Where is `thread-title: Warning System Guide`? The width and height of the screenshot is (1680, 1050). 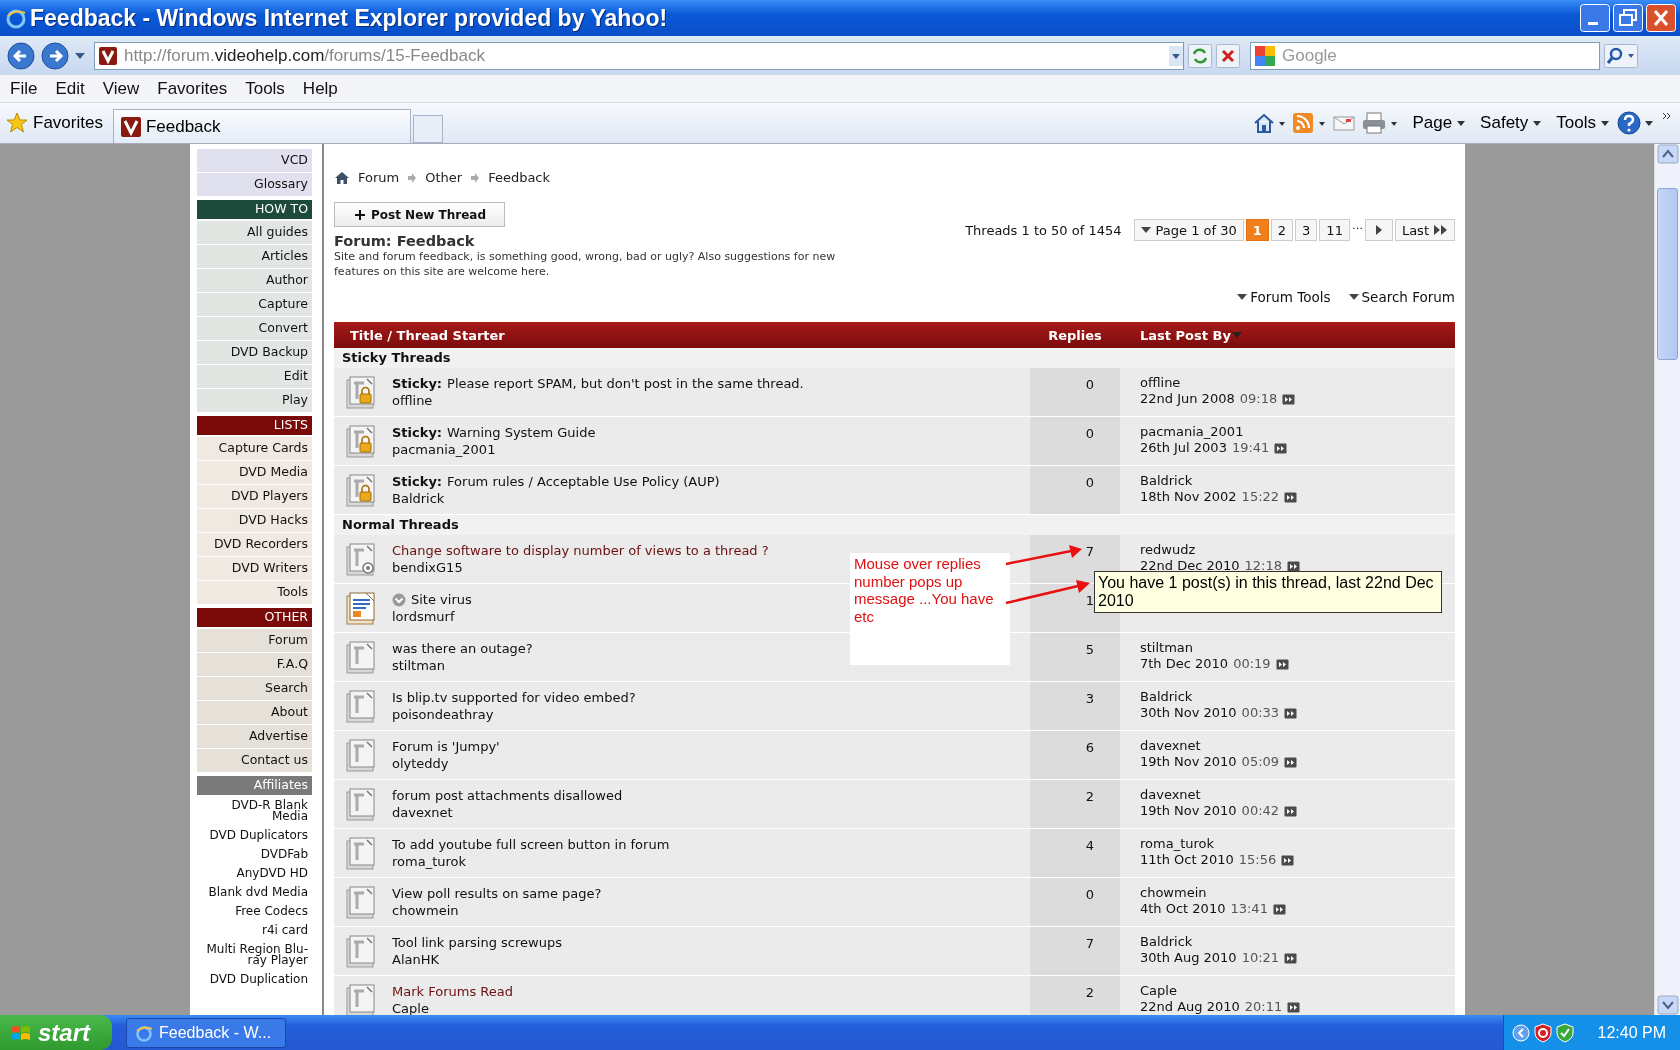 thread-title: Warning System Guide is located at coordinates (521, 432).